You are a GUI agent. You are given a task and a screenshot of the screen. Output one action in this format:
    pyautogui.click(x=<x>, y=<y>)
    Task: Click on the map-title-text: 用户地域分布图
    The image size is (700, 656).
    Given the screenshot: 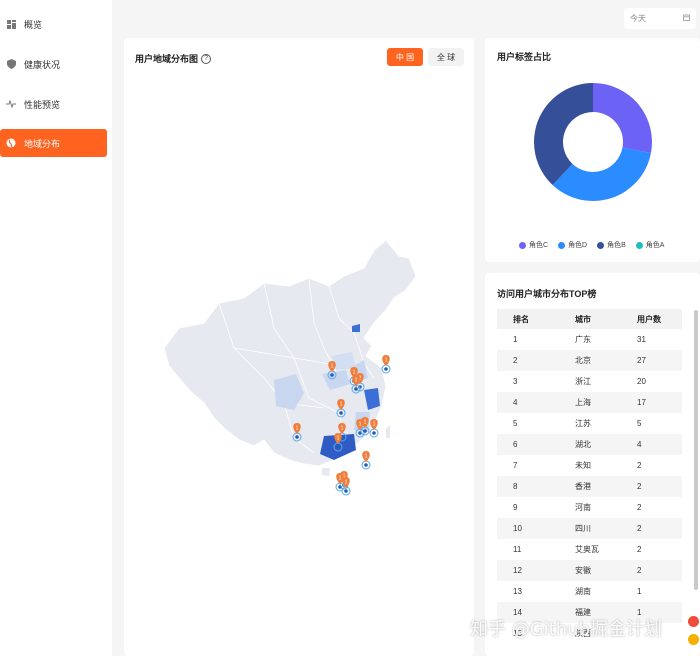 What is the action you would take?
    pyautogui.click(x=167, y=59)
    